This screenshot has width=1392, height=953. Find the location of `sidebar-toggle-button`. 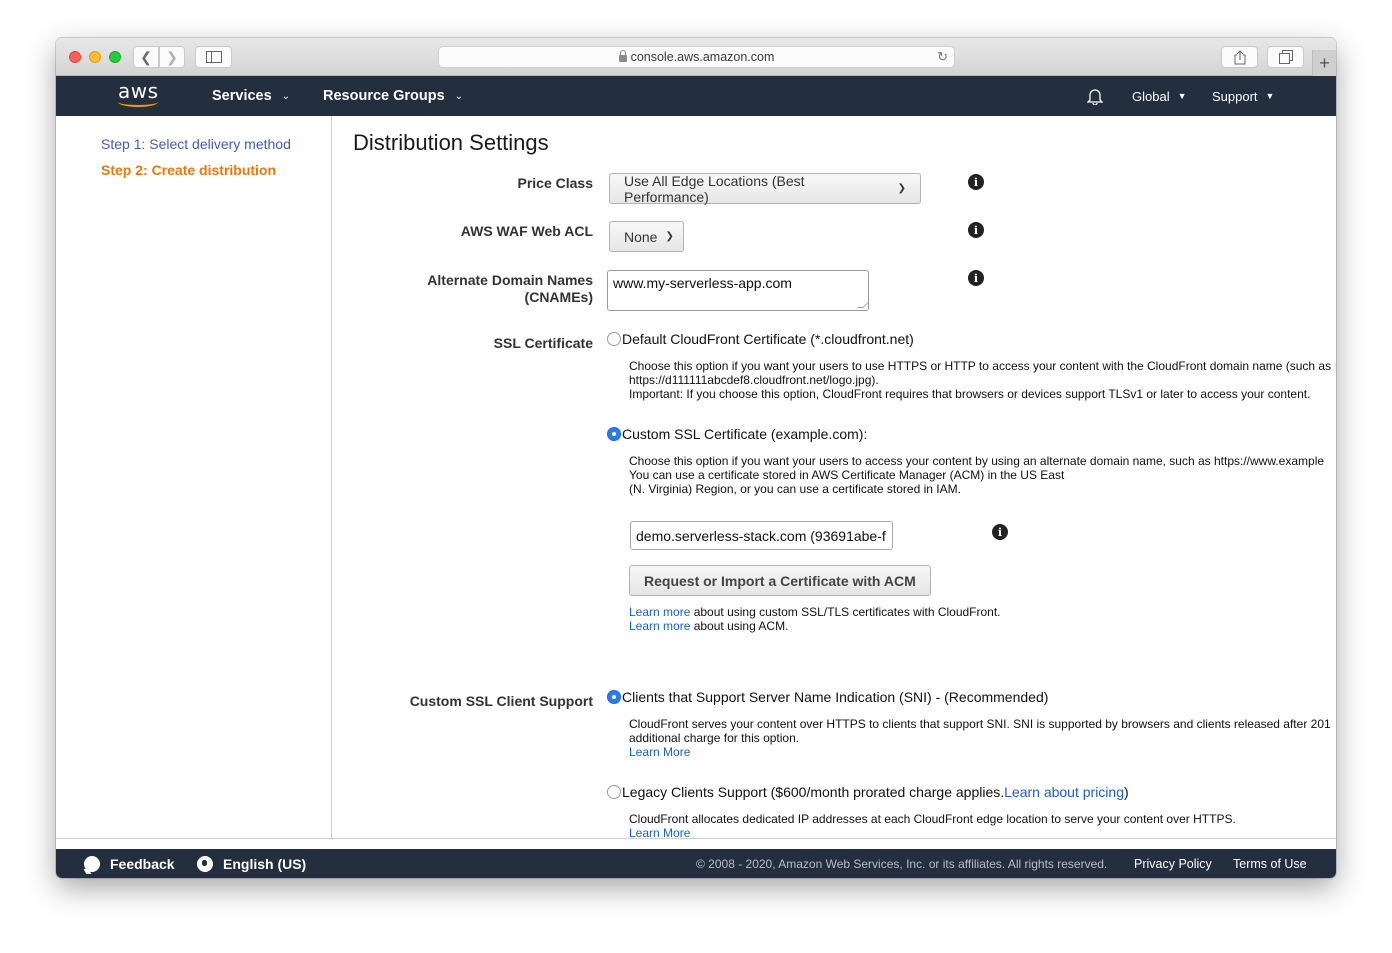

sidebar-toggle-button is located at coordinates (213, 57).